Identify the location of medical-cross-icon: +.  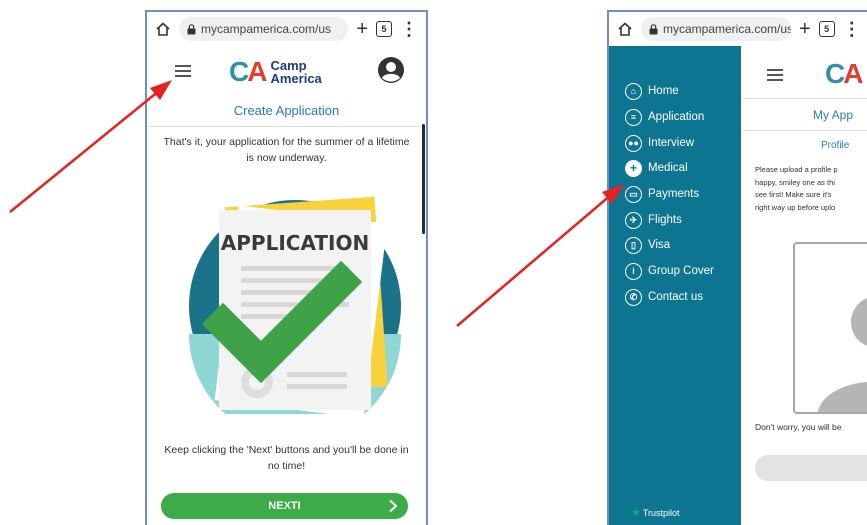
(633, 168).